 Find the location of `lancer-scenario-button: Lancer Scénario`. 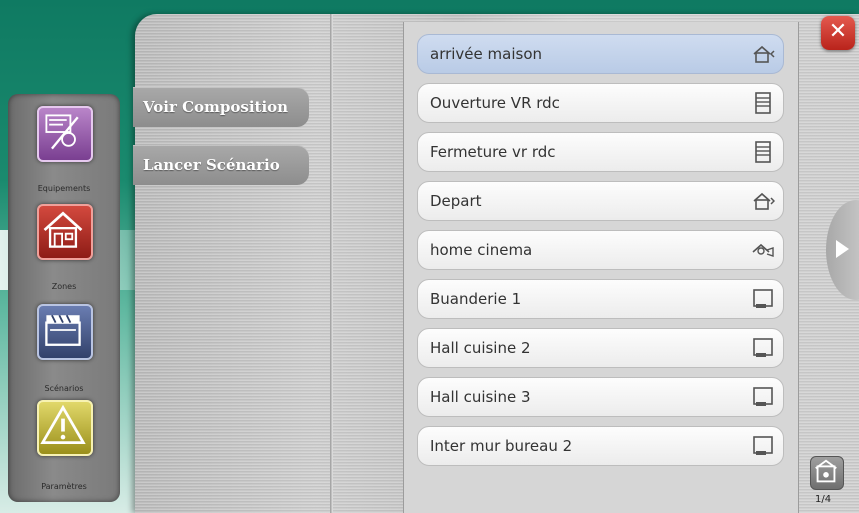

lancer-scenario-button: Lancer Scénario is located at coordinates (221, 165).